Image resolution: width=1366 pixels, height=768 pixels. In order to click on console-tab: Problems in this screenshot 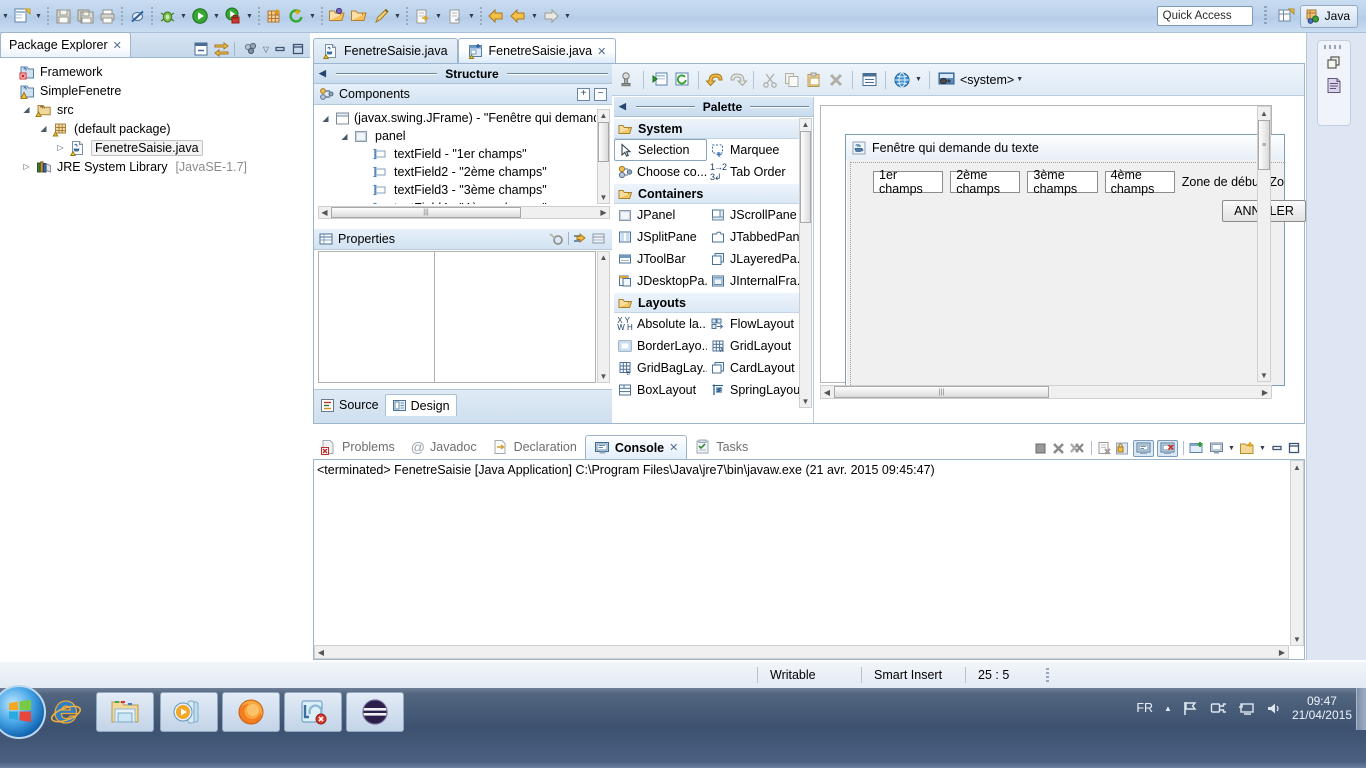, I will do `click(358, 447)`.